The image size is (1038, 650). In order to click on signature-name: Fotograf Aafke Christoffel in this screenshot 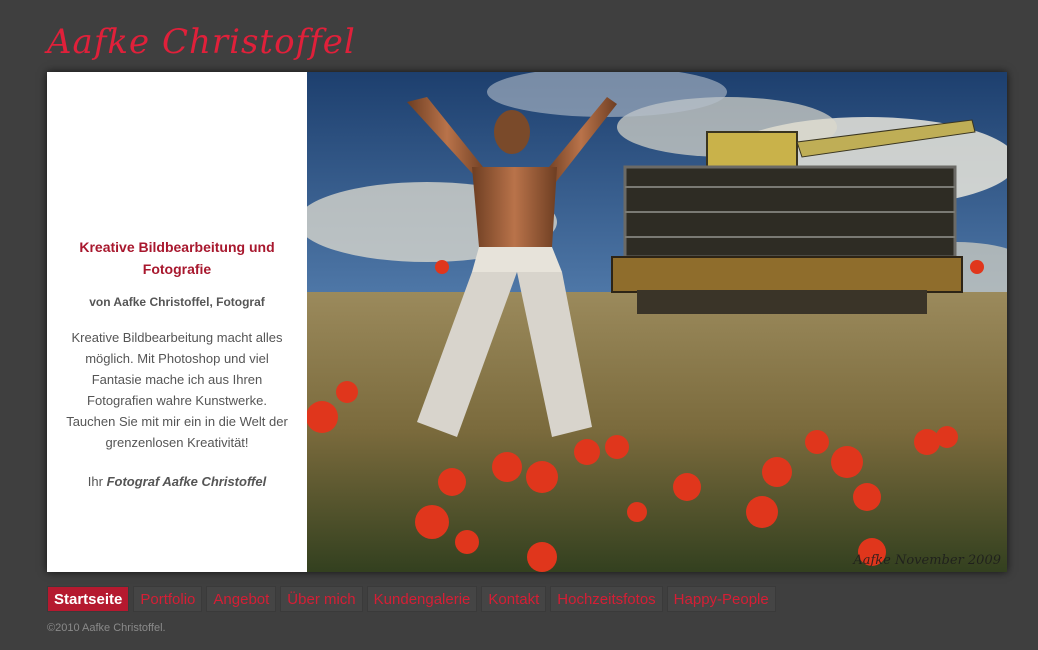, I will do `click(186, 481)`.